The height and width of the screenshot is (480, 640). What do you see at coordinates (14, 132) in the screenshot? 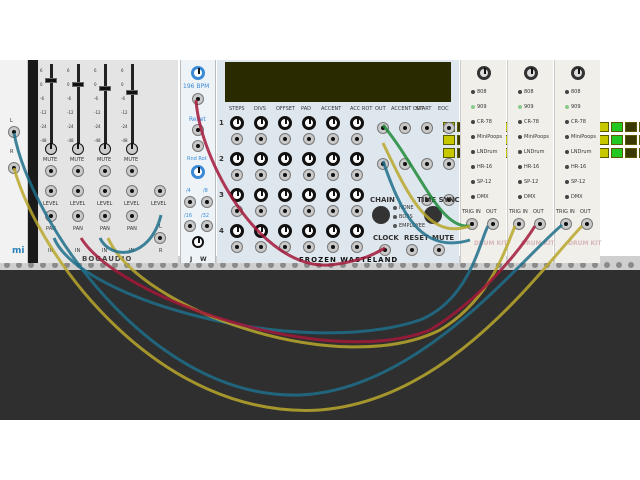
I see `left-out-l-jack` at bounding box center [14, 132].